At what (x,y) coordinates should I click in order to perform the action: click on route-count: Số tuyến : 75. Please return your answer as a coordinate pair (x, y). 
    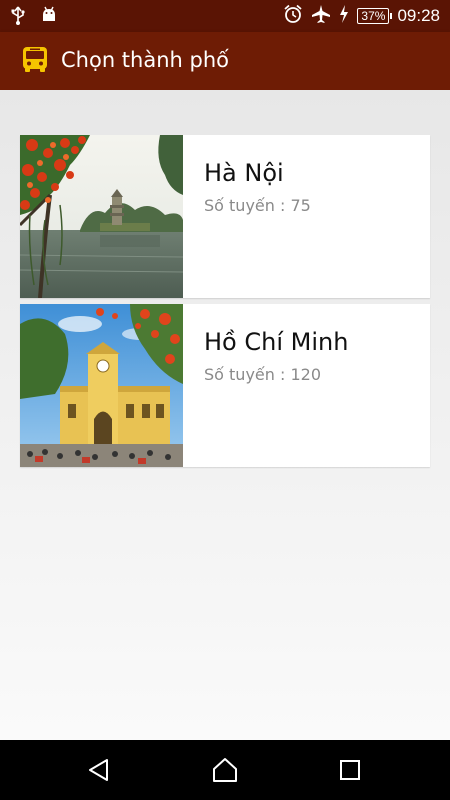
    Looking at the image, I should click on (257, 205).